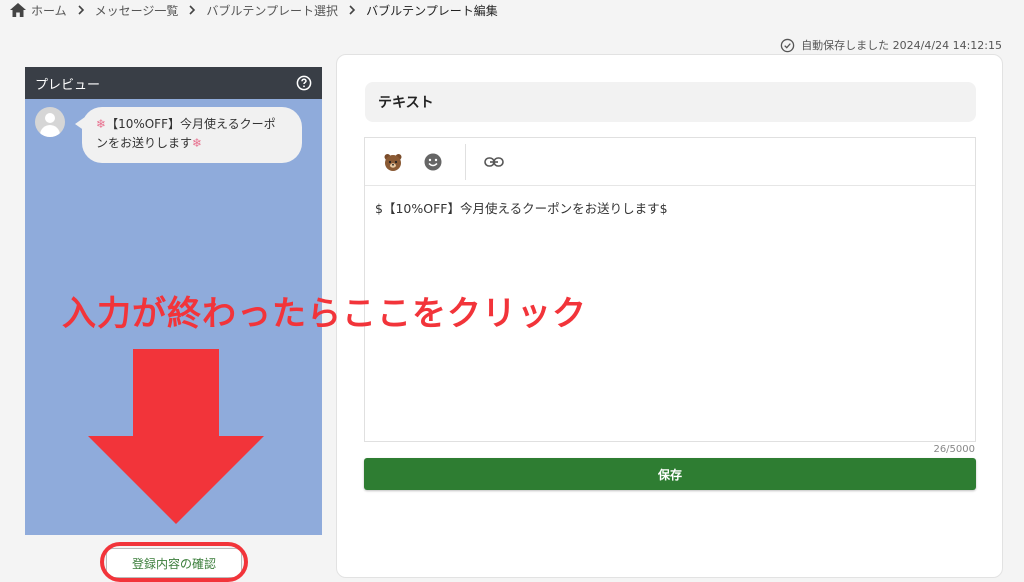 This screenshot has height=582, width=1024. Describe the element at coordinates (144, 143) in the screenshot. I see `message-line-2: ンをお送りします` at that location.